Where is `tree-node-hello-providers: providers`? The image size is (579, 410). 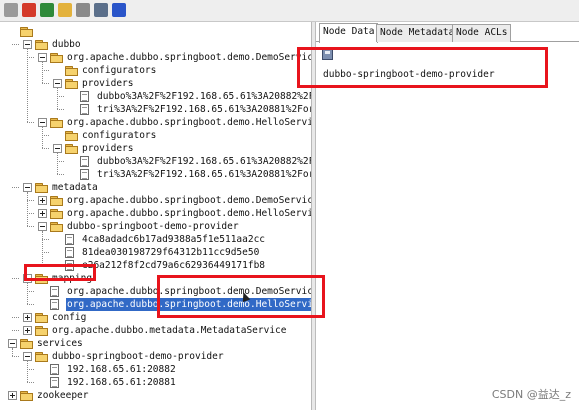 tree-node-hello-providers: providers is located at coordinates (155, 148).